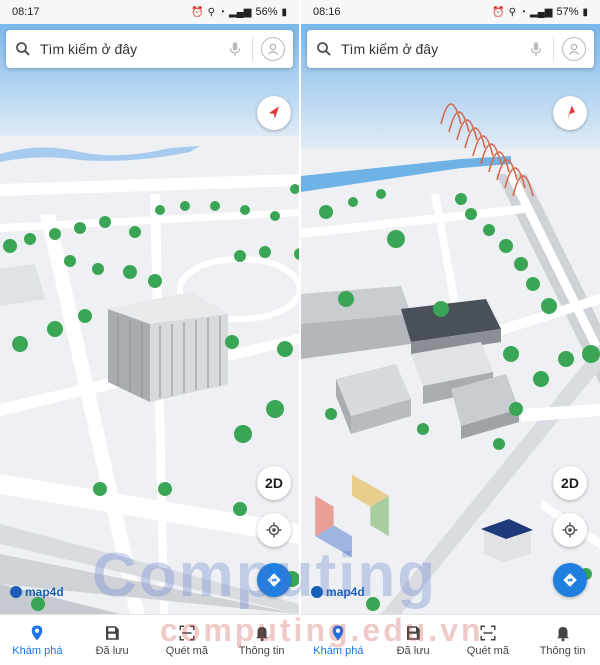  Describe the element at coordinates (567, 12) in the screenshot. I see `battery-percent: 57%` at that location.